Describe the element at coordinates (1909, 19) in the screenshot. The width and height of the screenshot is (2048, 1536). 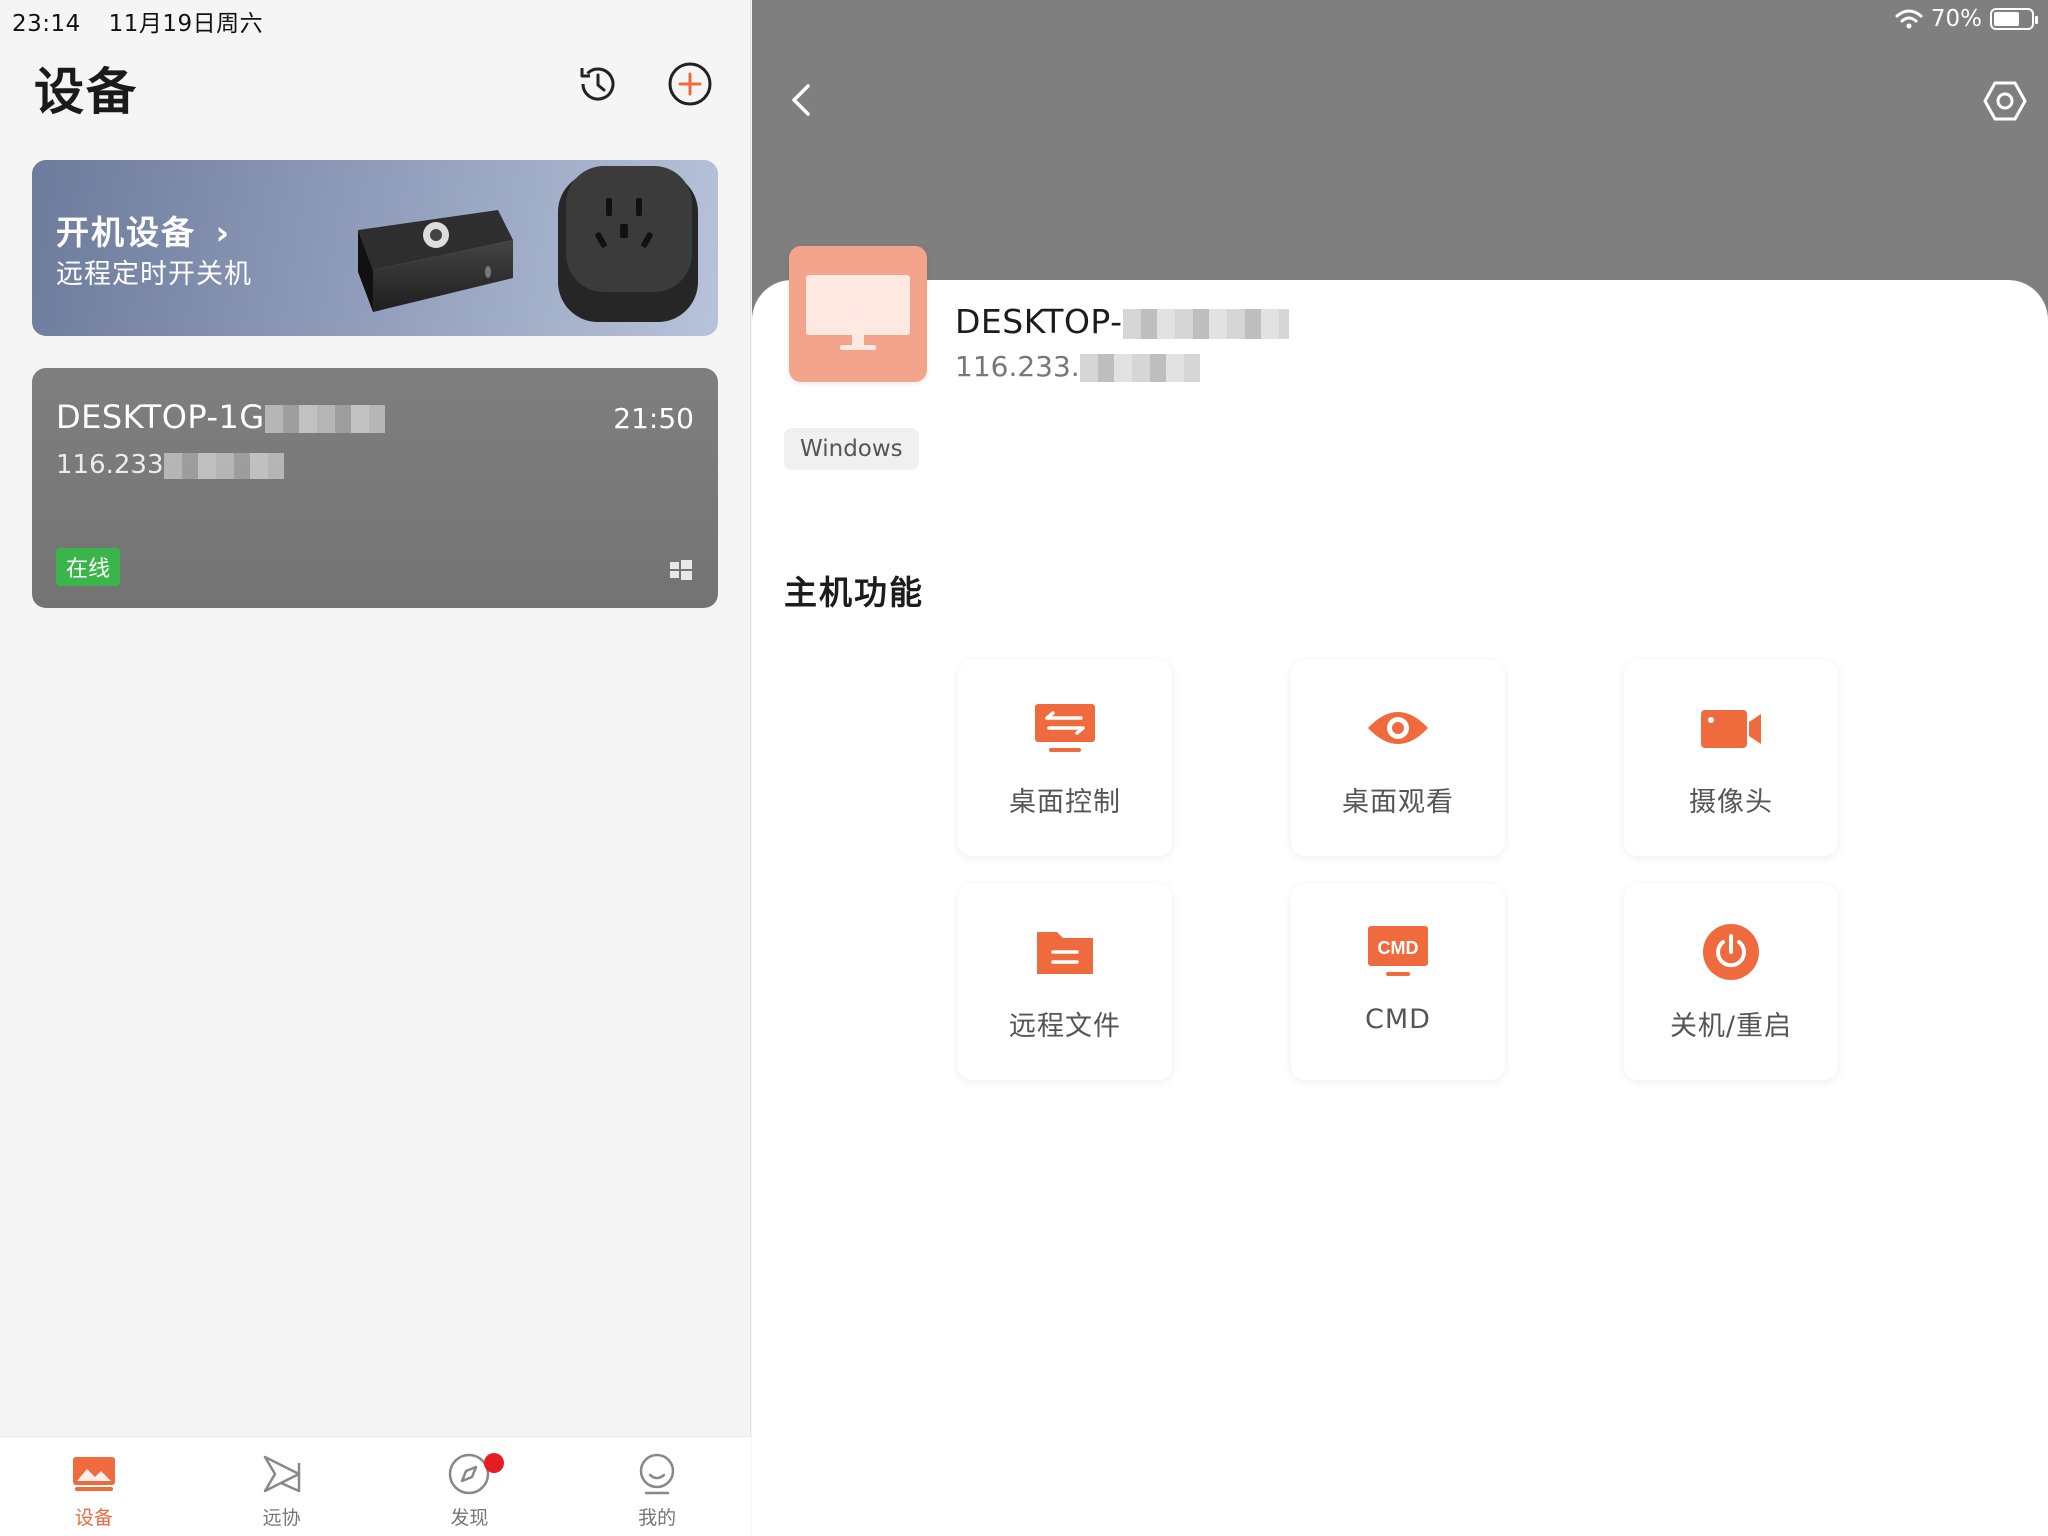
I see `wifi-icon` at that location.